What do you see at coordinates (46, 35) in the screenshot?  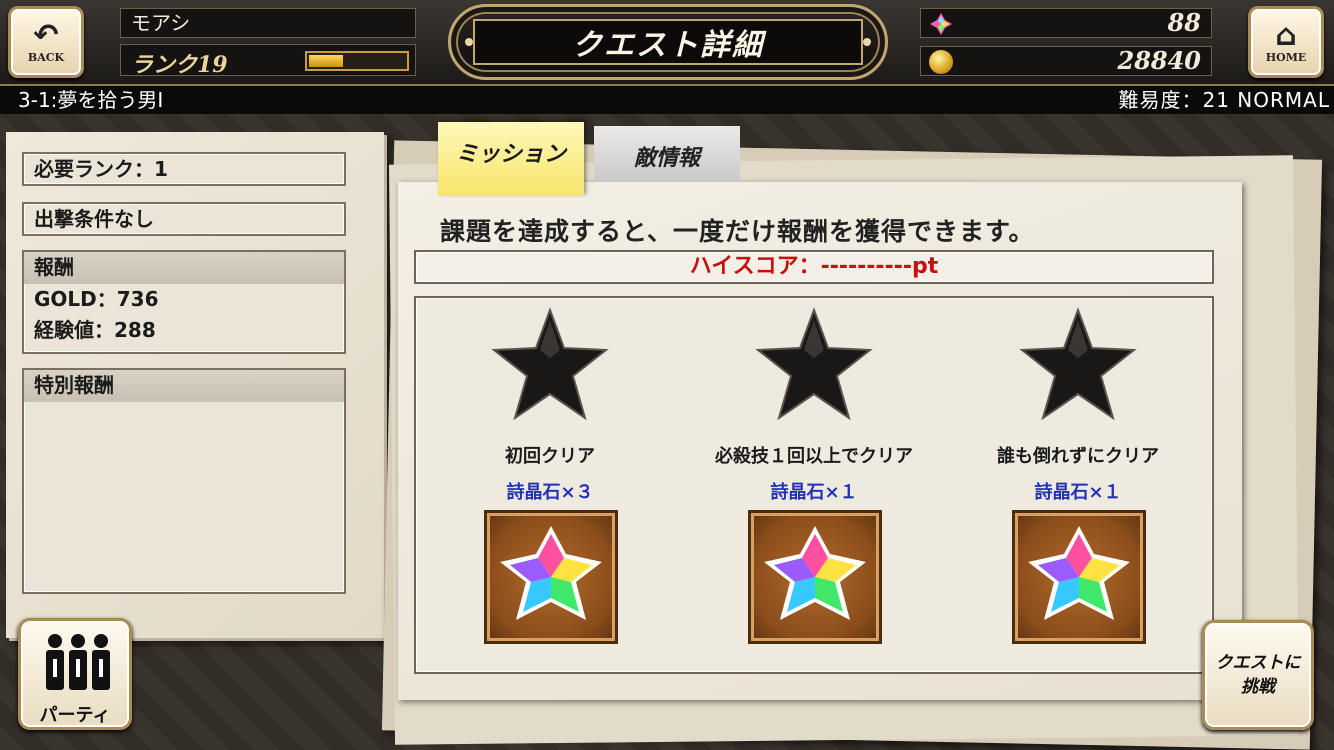 I see `back-arrow-icon: ↶` at bounding box center [46, 35].